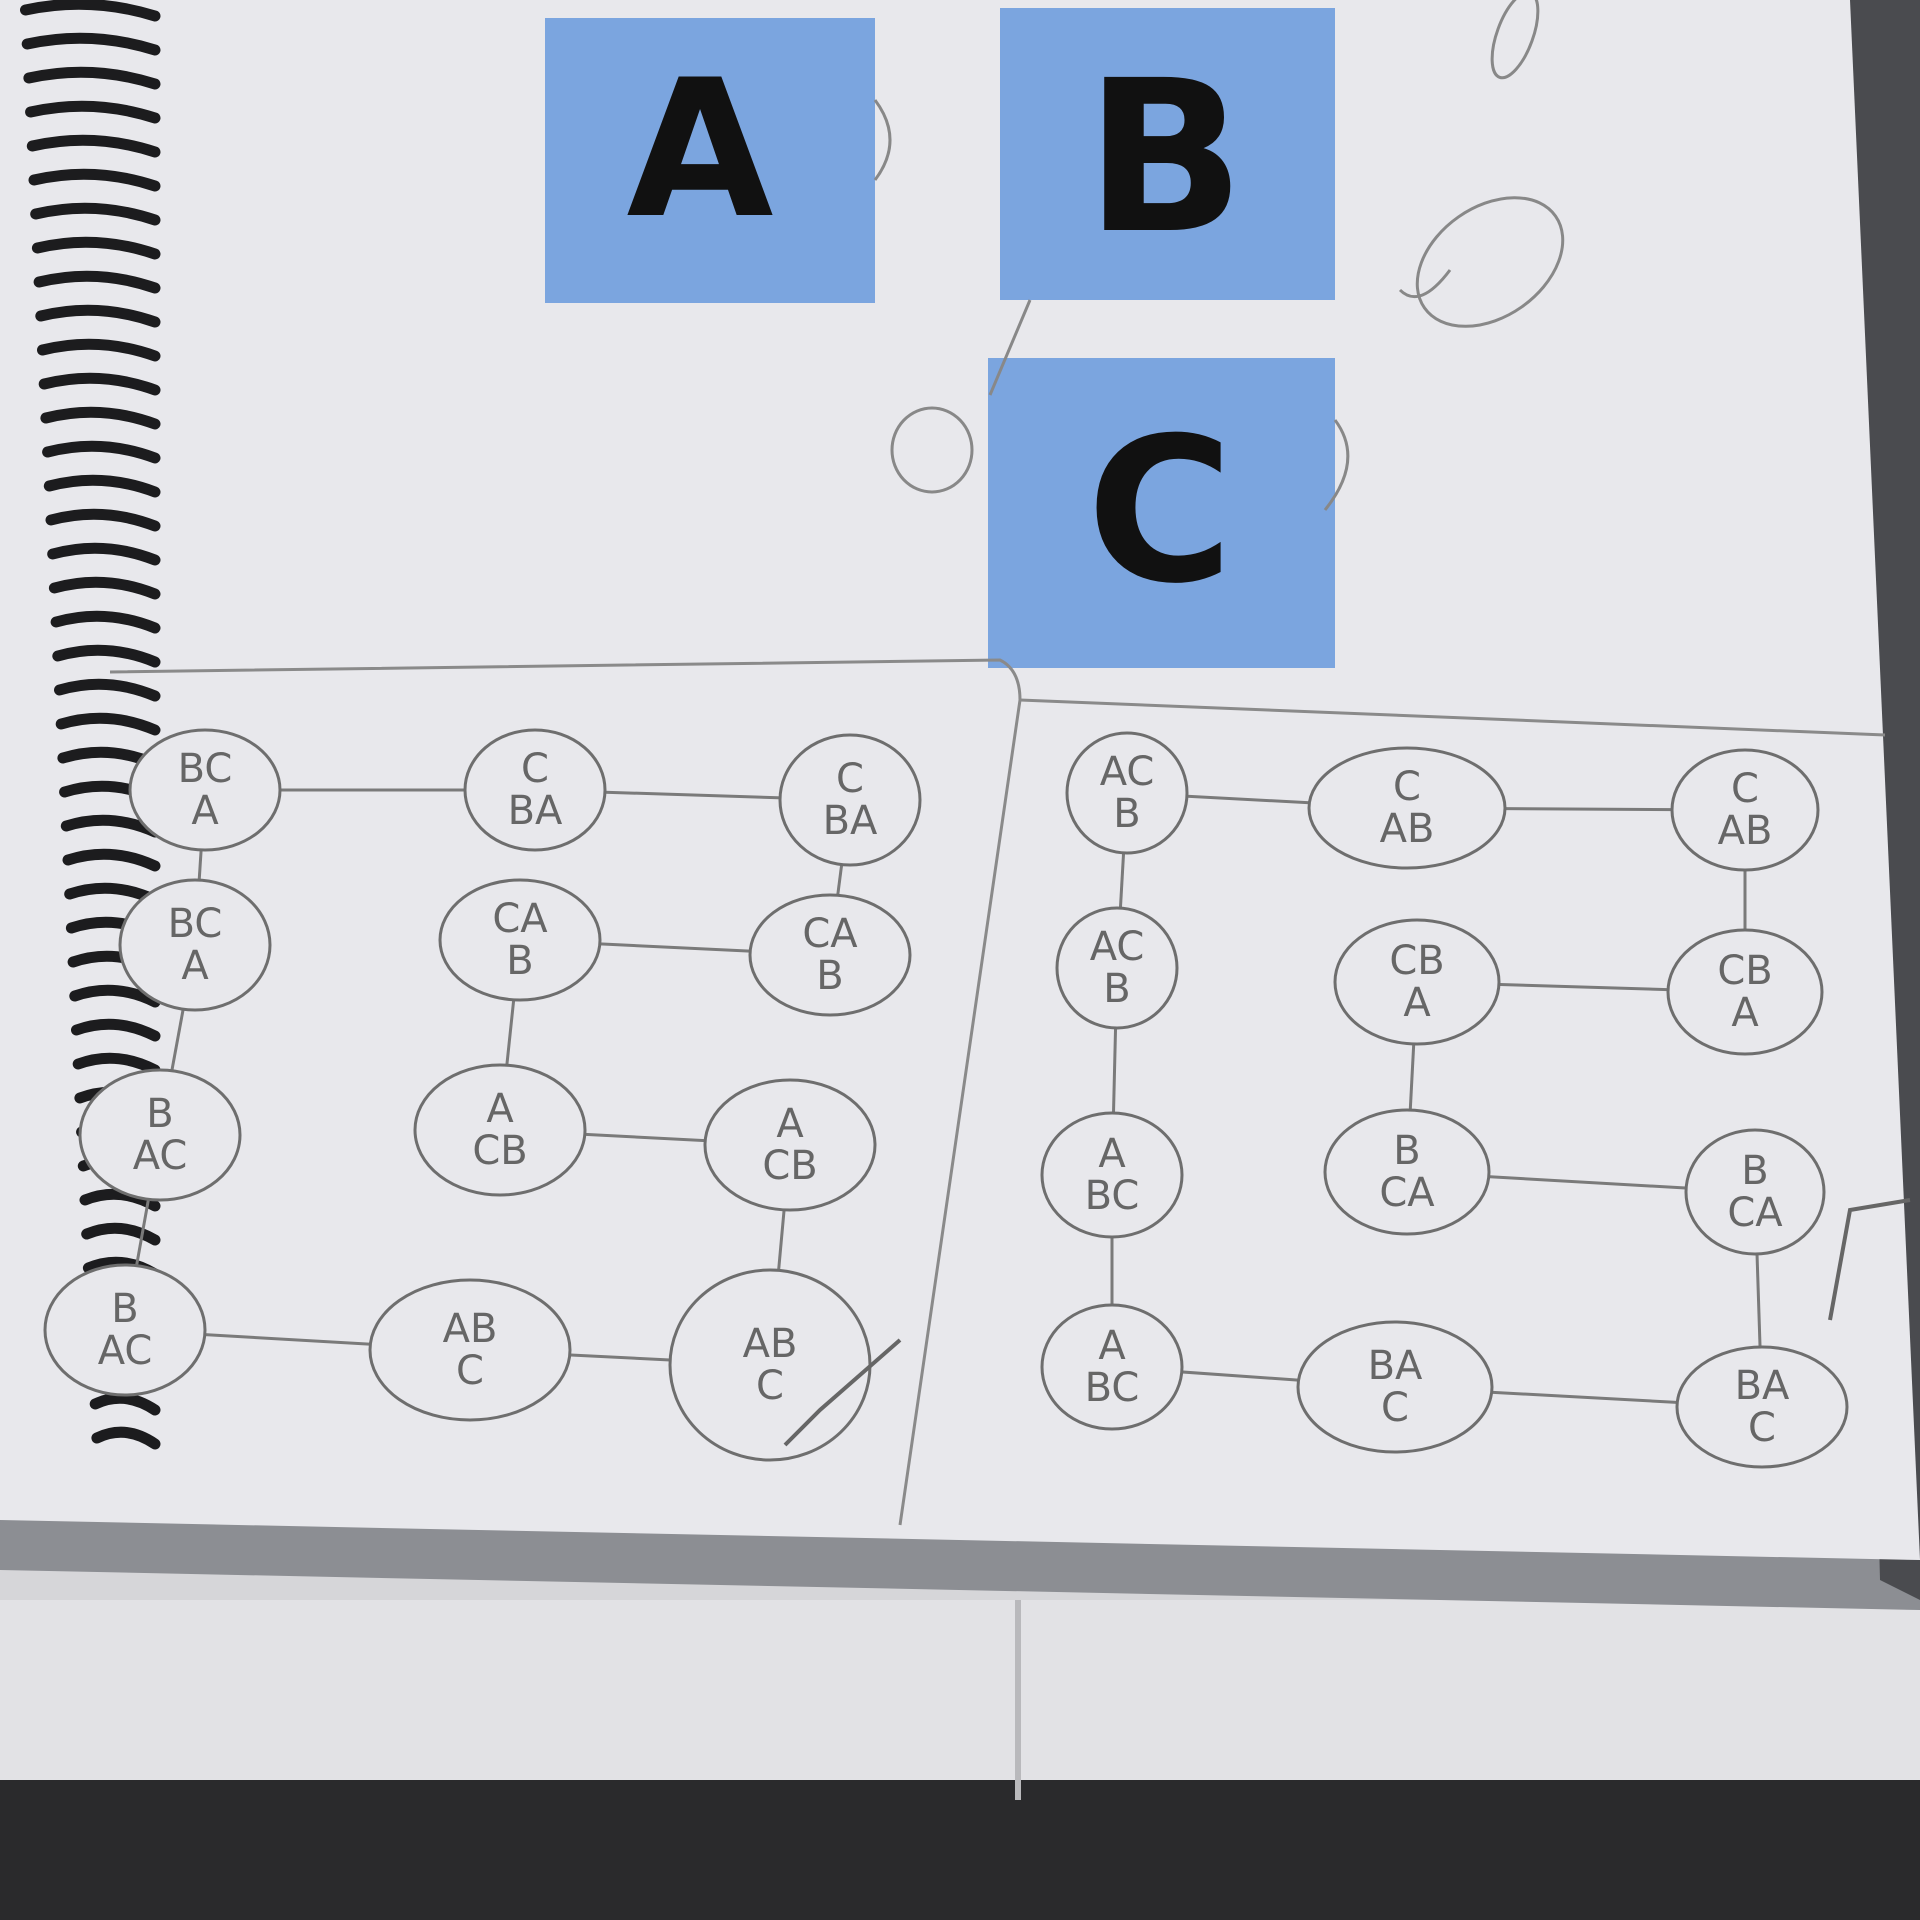 The width and height of the screenshot is (1920, 1920). What do you see at coordinates (960, 1850) in the screenshot?
I see `desk-shadow` at bounding box center [960, 1850].